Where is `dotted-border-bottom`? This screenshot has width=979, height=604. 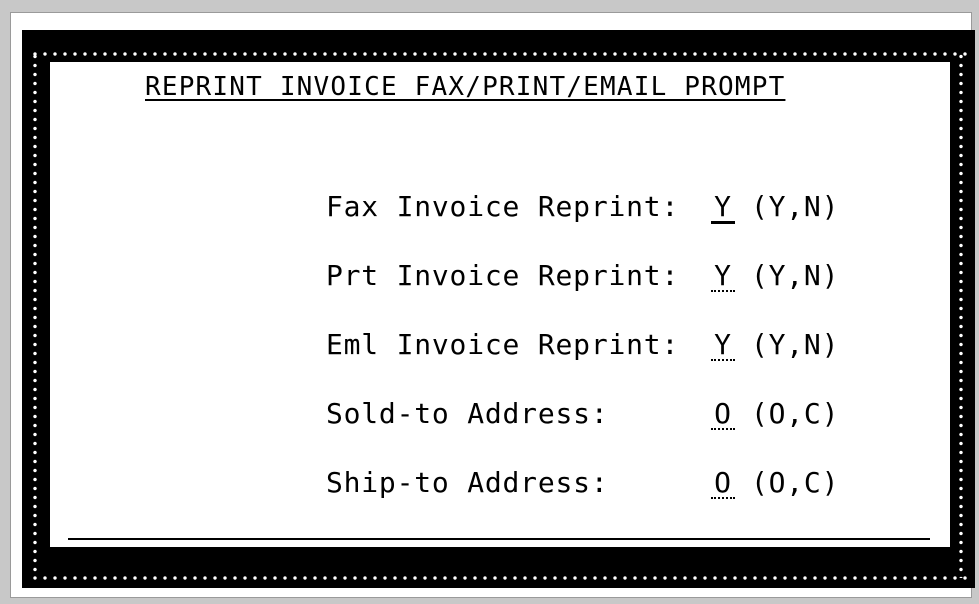 dotted-border-bottom is located at coordinates (498, 578).